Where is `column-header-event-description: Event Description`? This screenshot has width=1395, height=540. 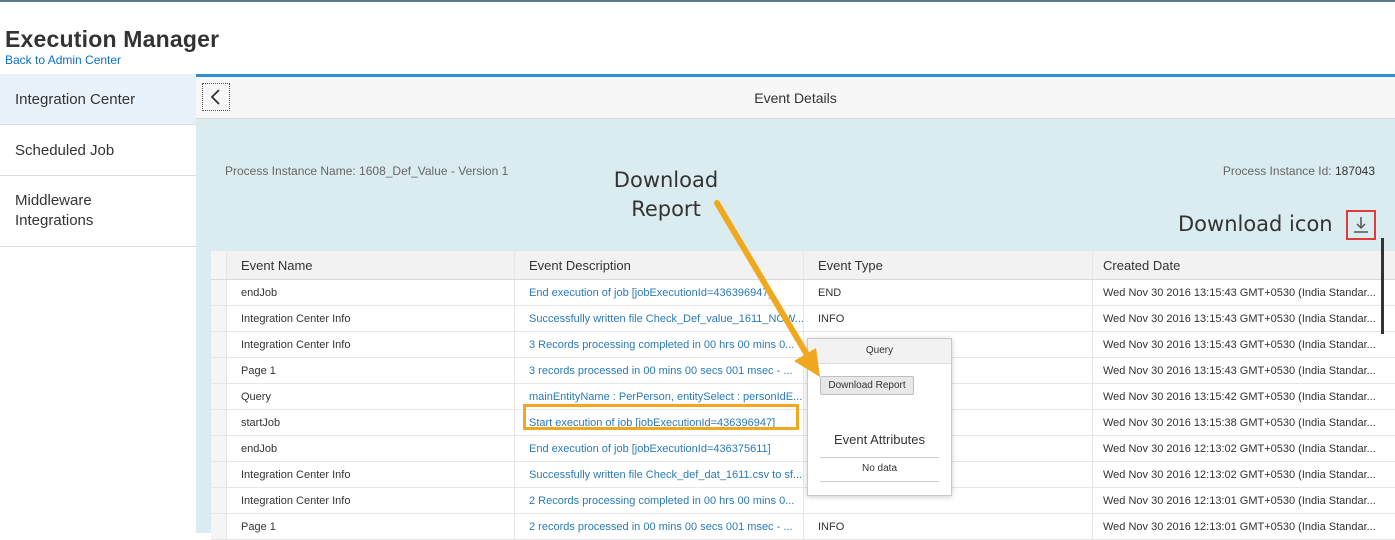 column-header-event-description: Event Description is located at coordinates (658, 265).